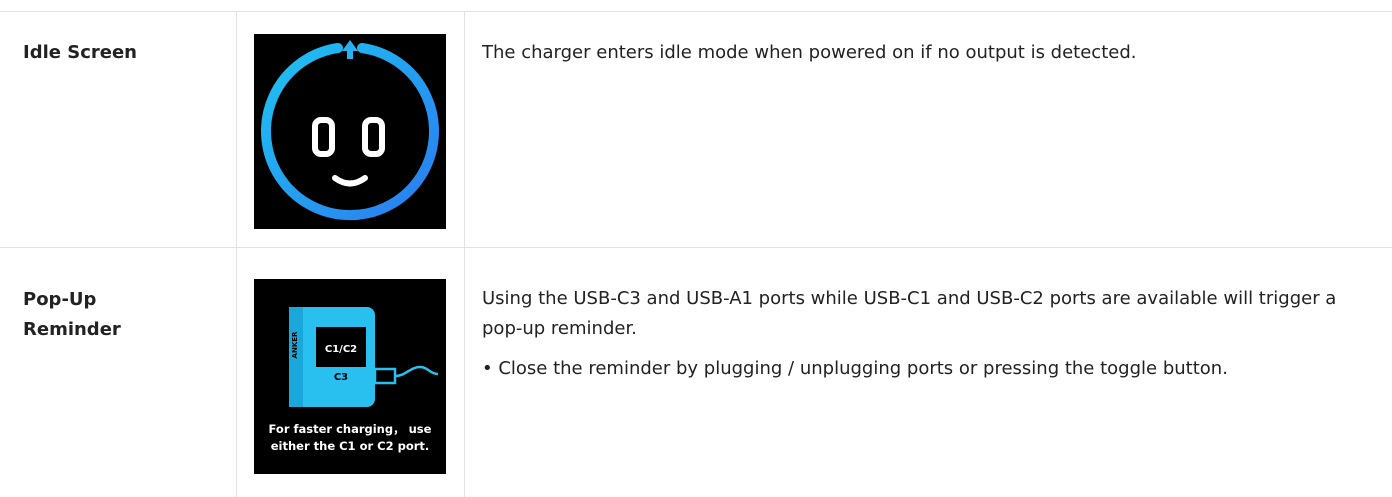 This screenshot has height=497, width=1392. I want to click on charger-port-icon: C1/C2 C3 ANKER, so click(364, 357).